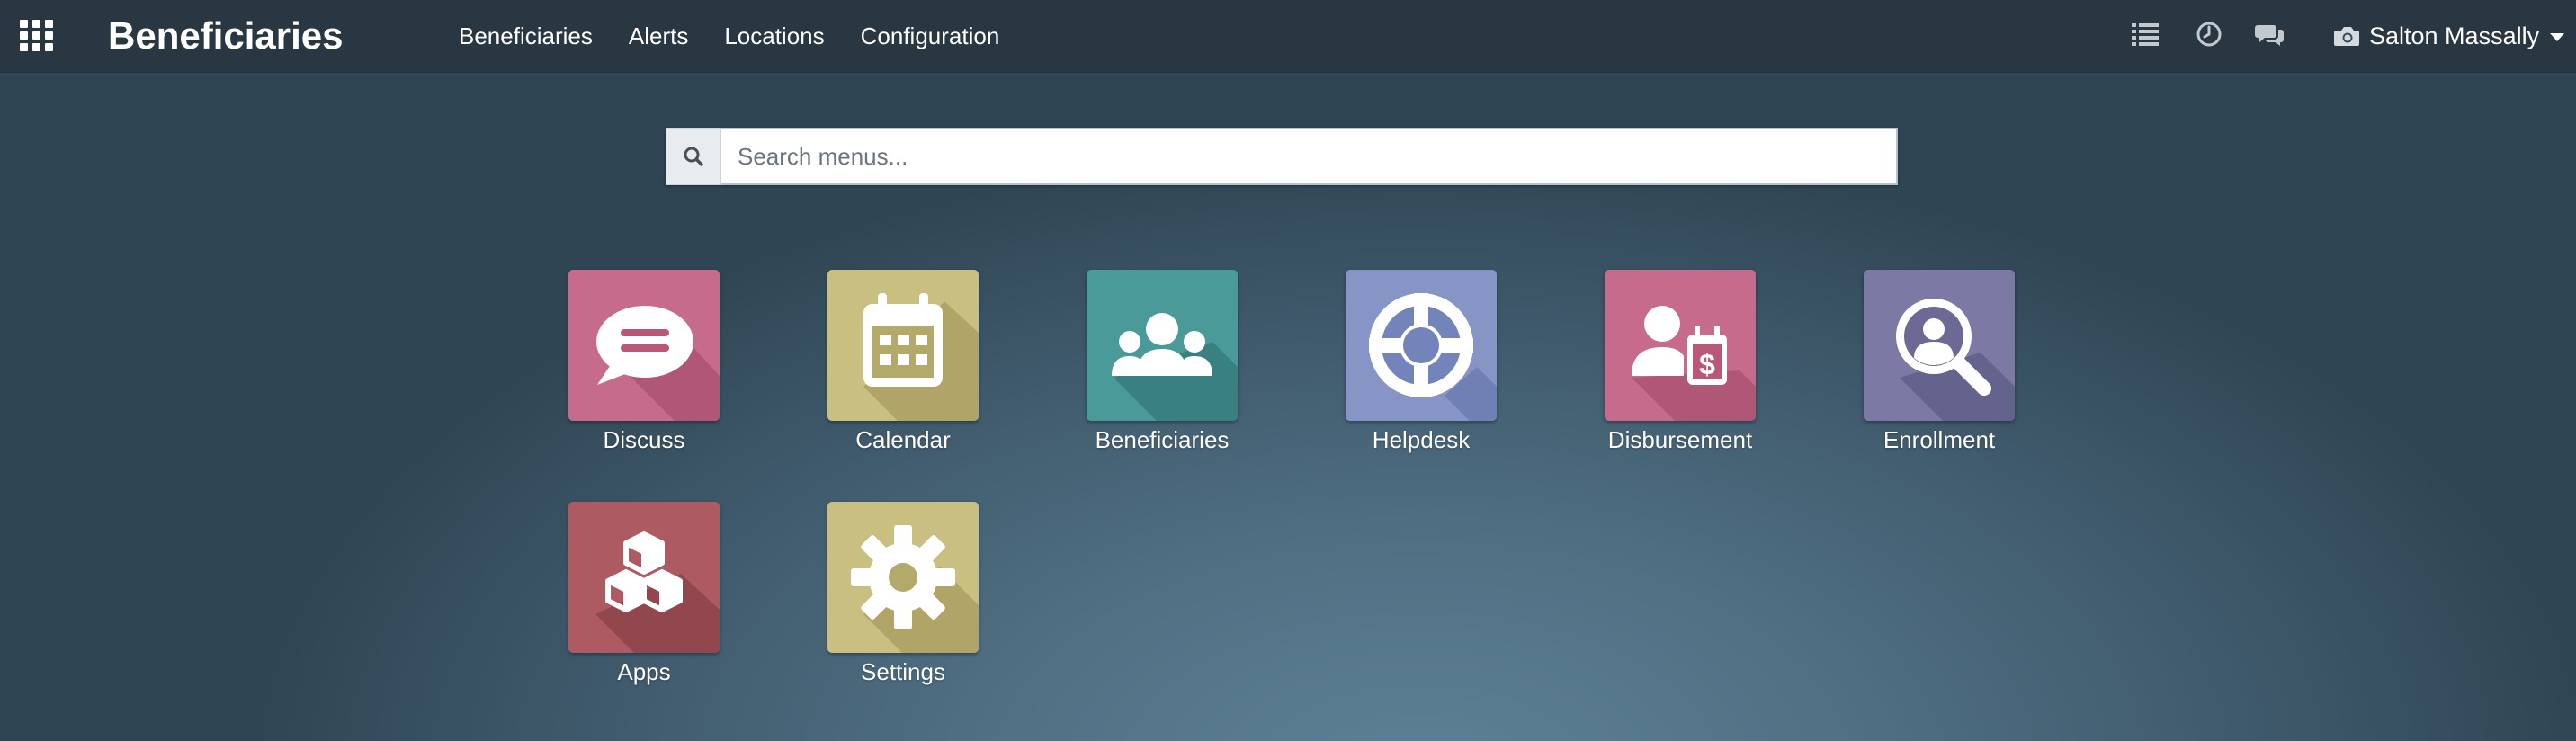 This screenshot has height=741, width=2576. I want to click on helpdesk-icon, so click(1421, 345).